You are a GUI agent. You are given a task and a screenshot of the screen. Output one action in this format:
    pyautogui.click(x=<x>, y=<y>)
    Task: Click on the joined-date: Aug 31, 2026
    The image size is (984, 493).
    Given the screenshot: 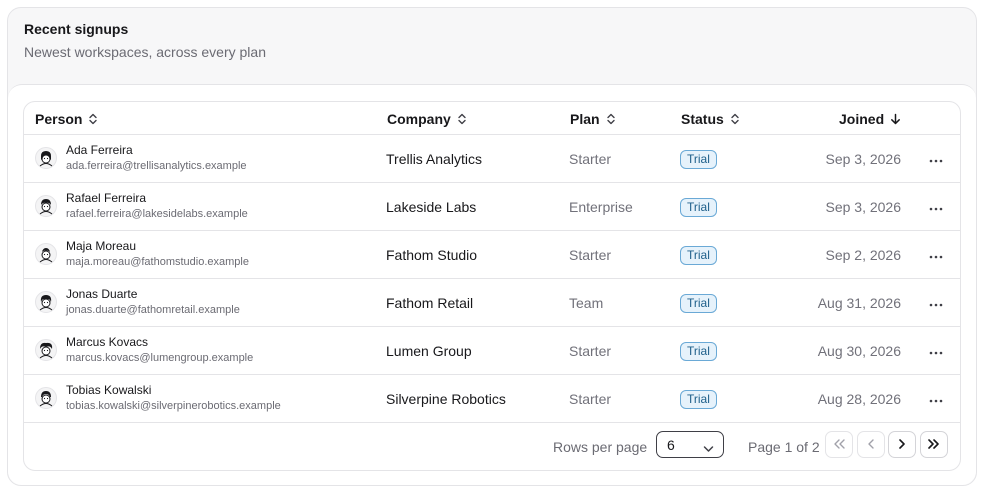 What is the action you would take?
    pyautogui.click(x=859, y=303)
    